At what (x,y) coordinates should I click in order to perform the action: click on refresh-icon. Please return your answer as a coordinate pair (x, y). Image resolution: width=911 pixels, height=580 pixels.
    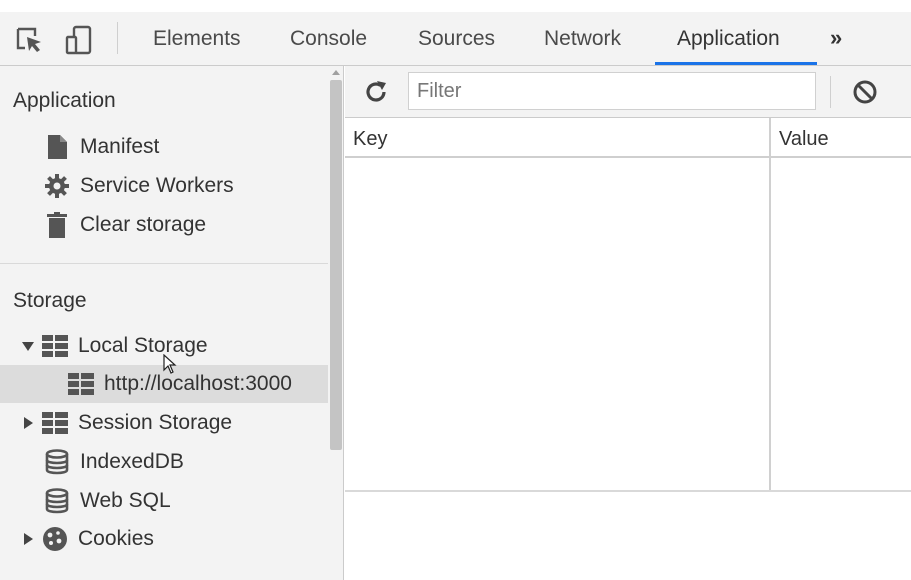
    Looking at the image, I should click on (376, 92).